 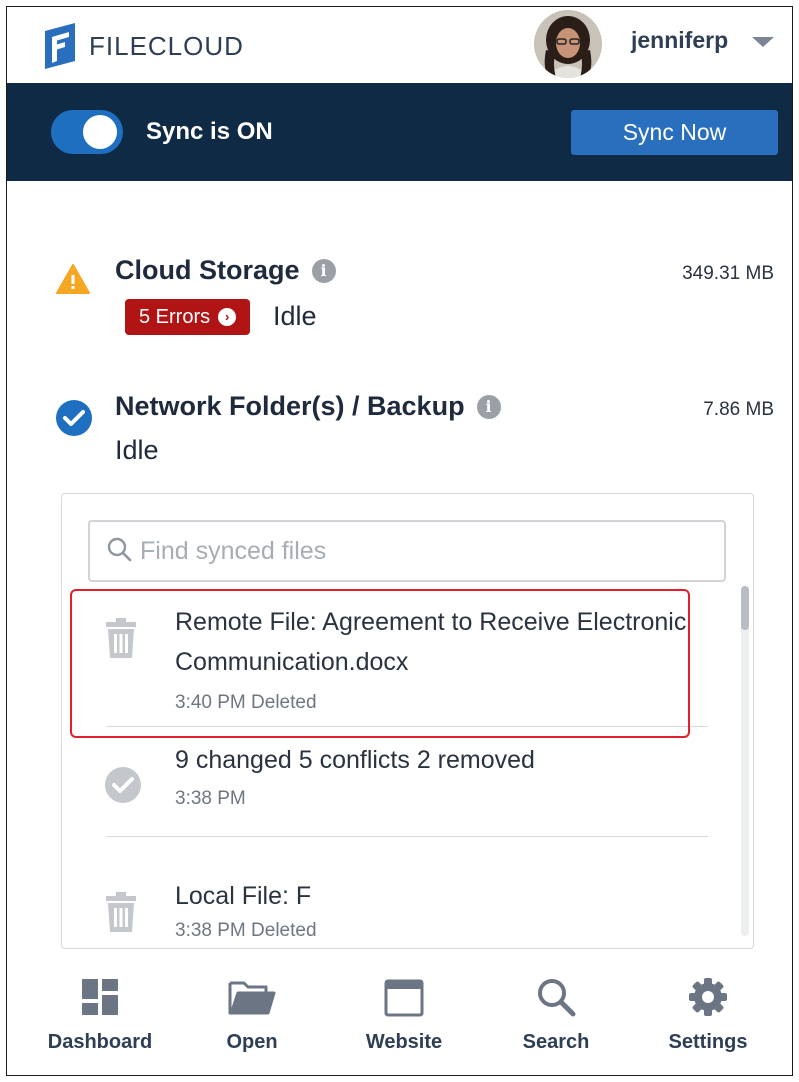 I want to click on filecloud-logo: FILECLOUD, so click(x=142, y=46).